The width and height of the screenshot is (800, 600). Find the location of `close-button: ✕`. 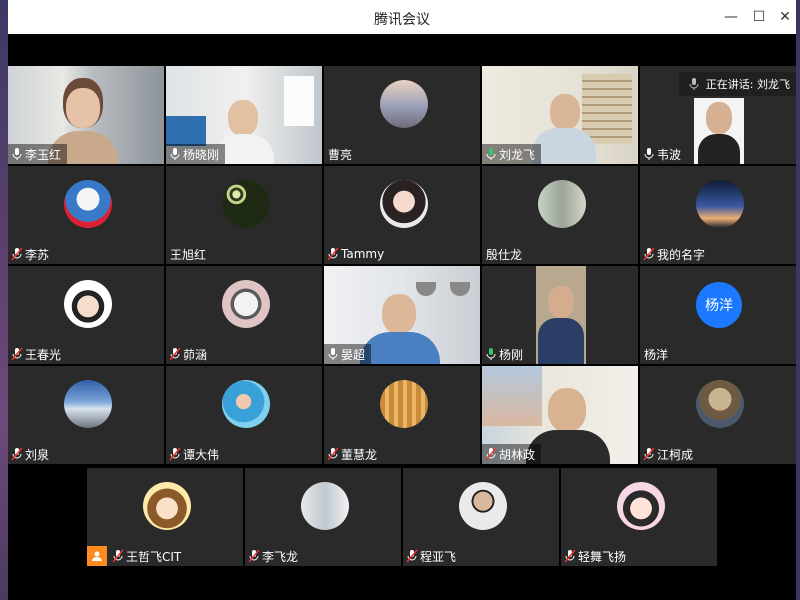

close-button: ✕ is located at coordinates (785, 17).